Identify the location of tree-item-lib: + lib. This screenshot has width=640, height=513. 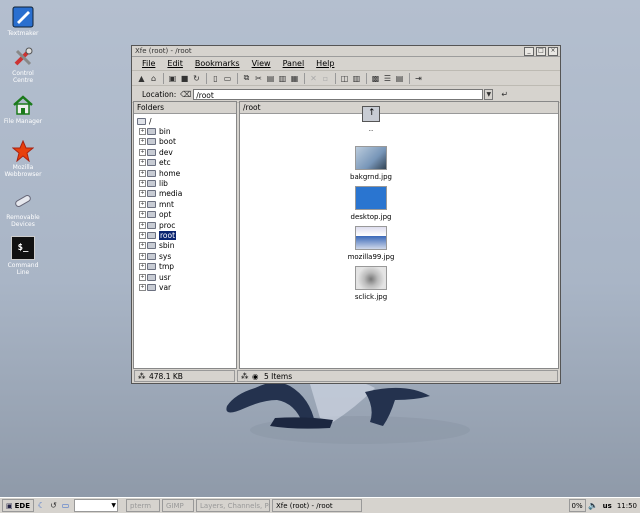
(187, 183).